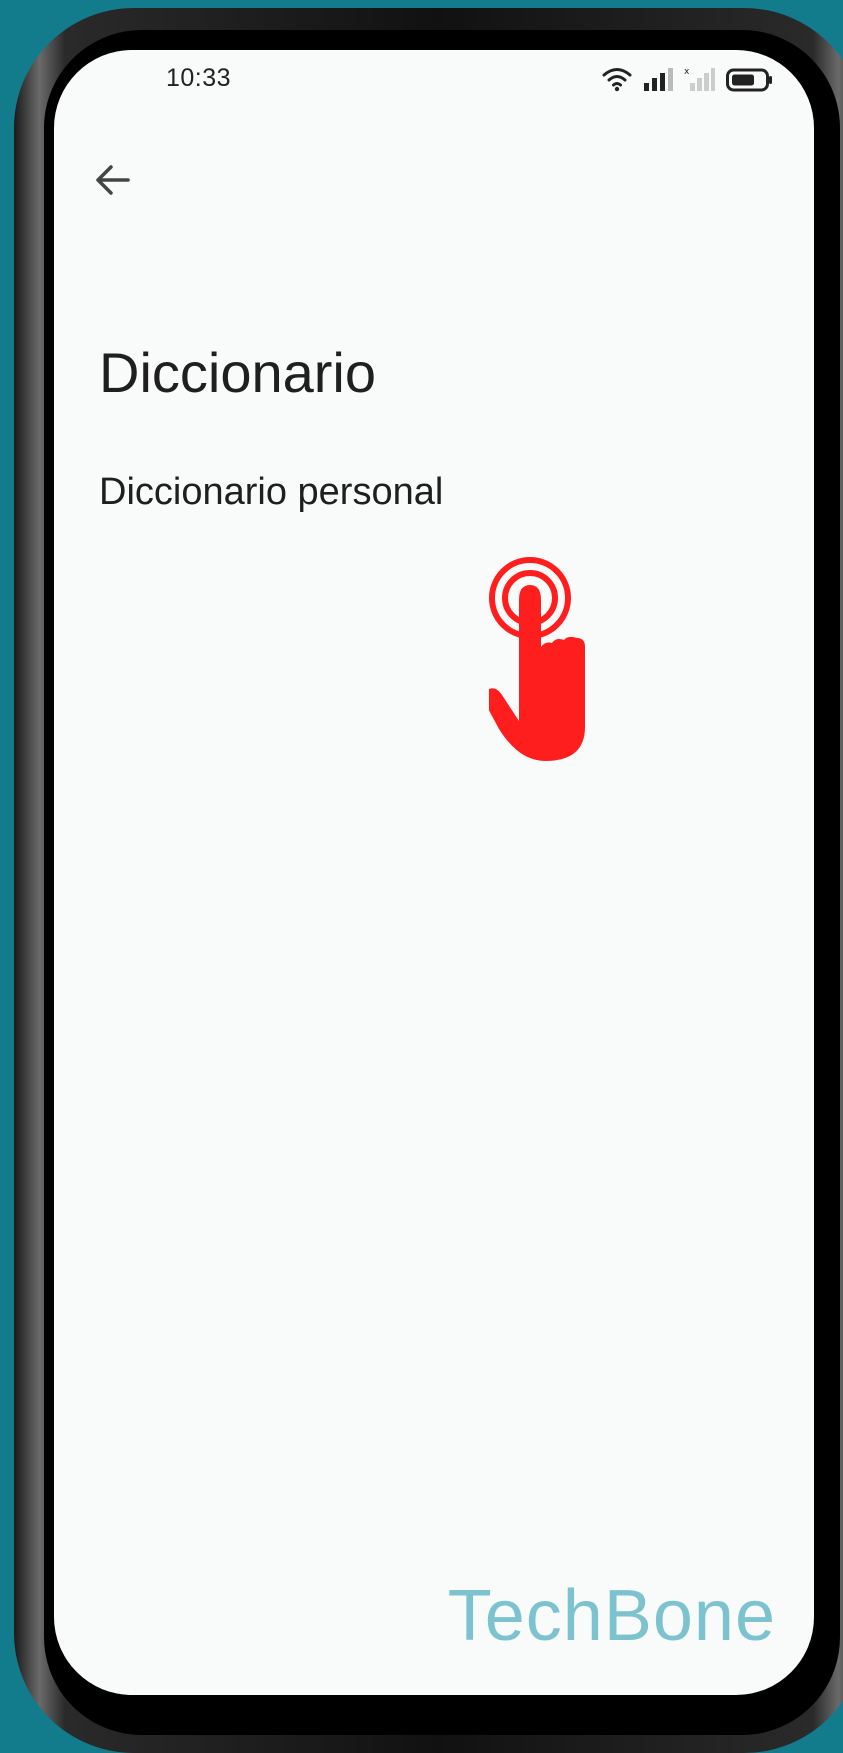 Image resolution: width=843 pixels, height=1753 pixels. I want to click on tap-hand-icon, so click(551, 662).